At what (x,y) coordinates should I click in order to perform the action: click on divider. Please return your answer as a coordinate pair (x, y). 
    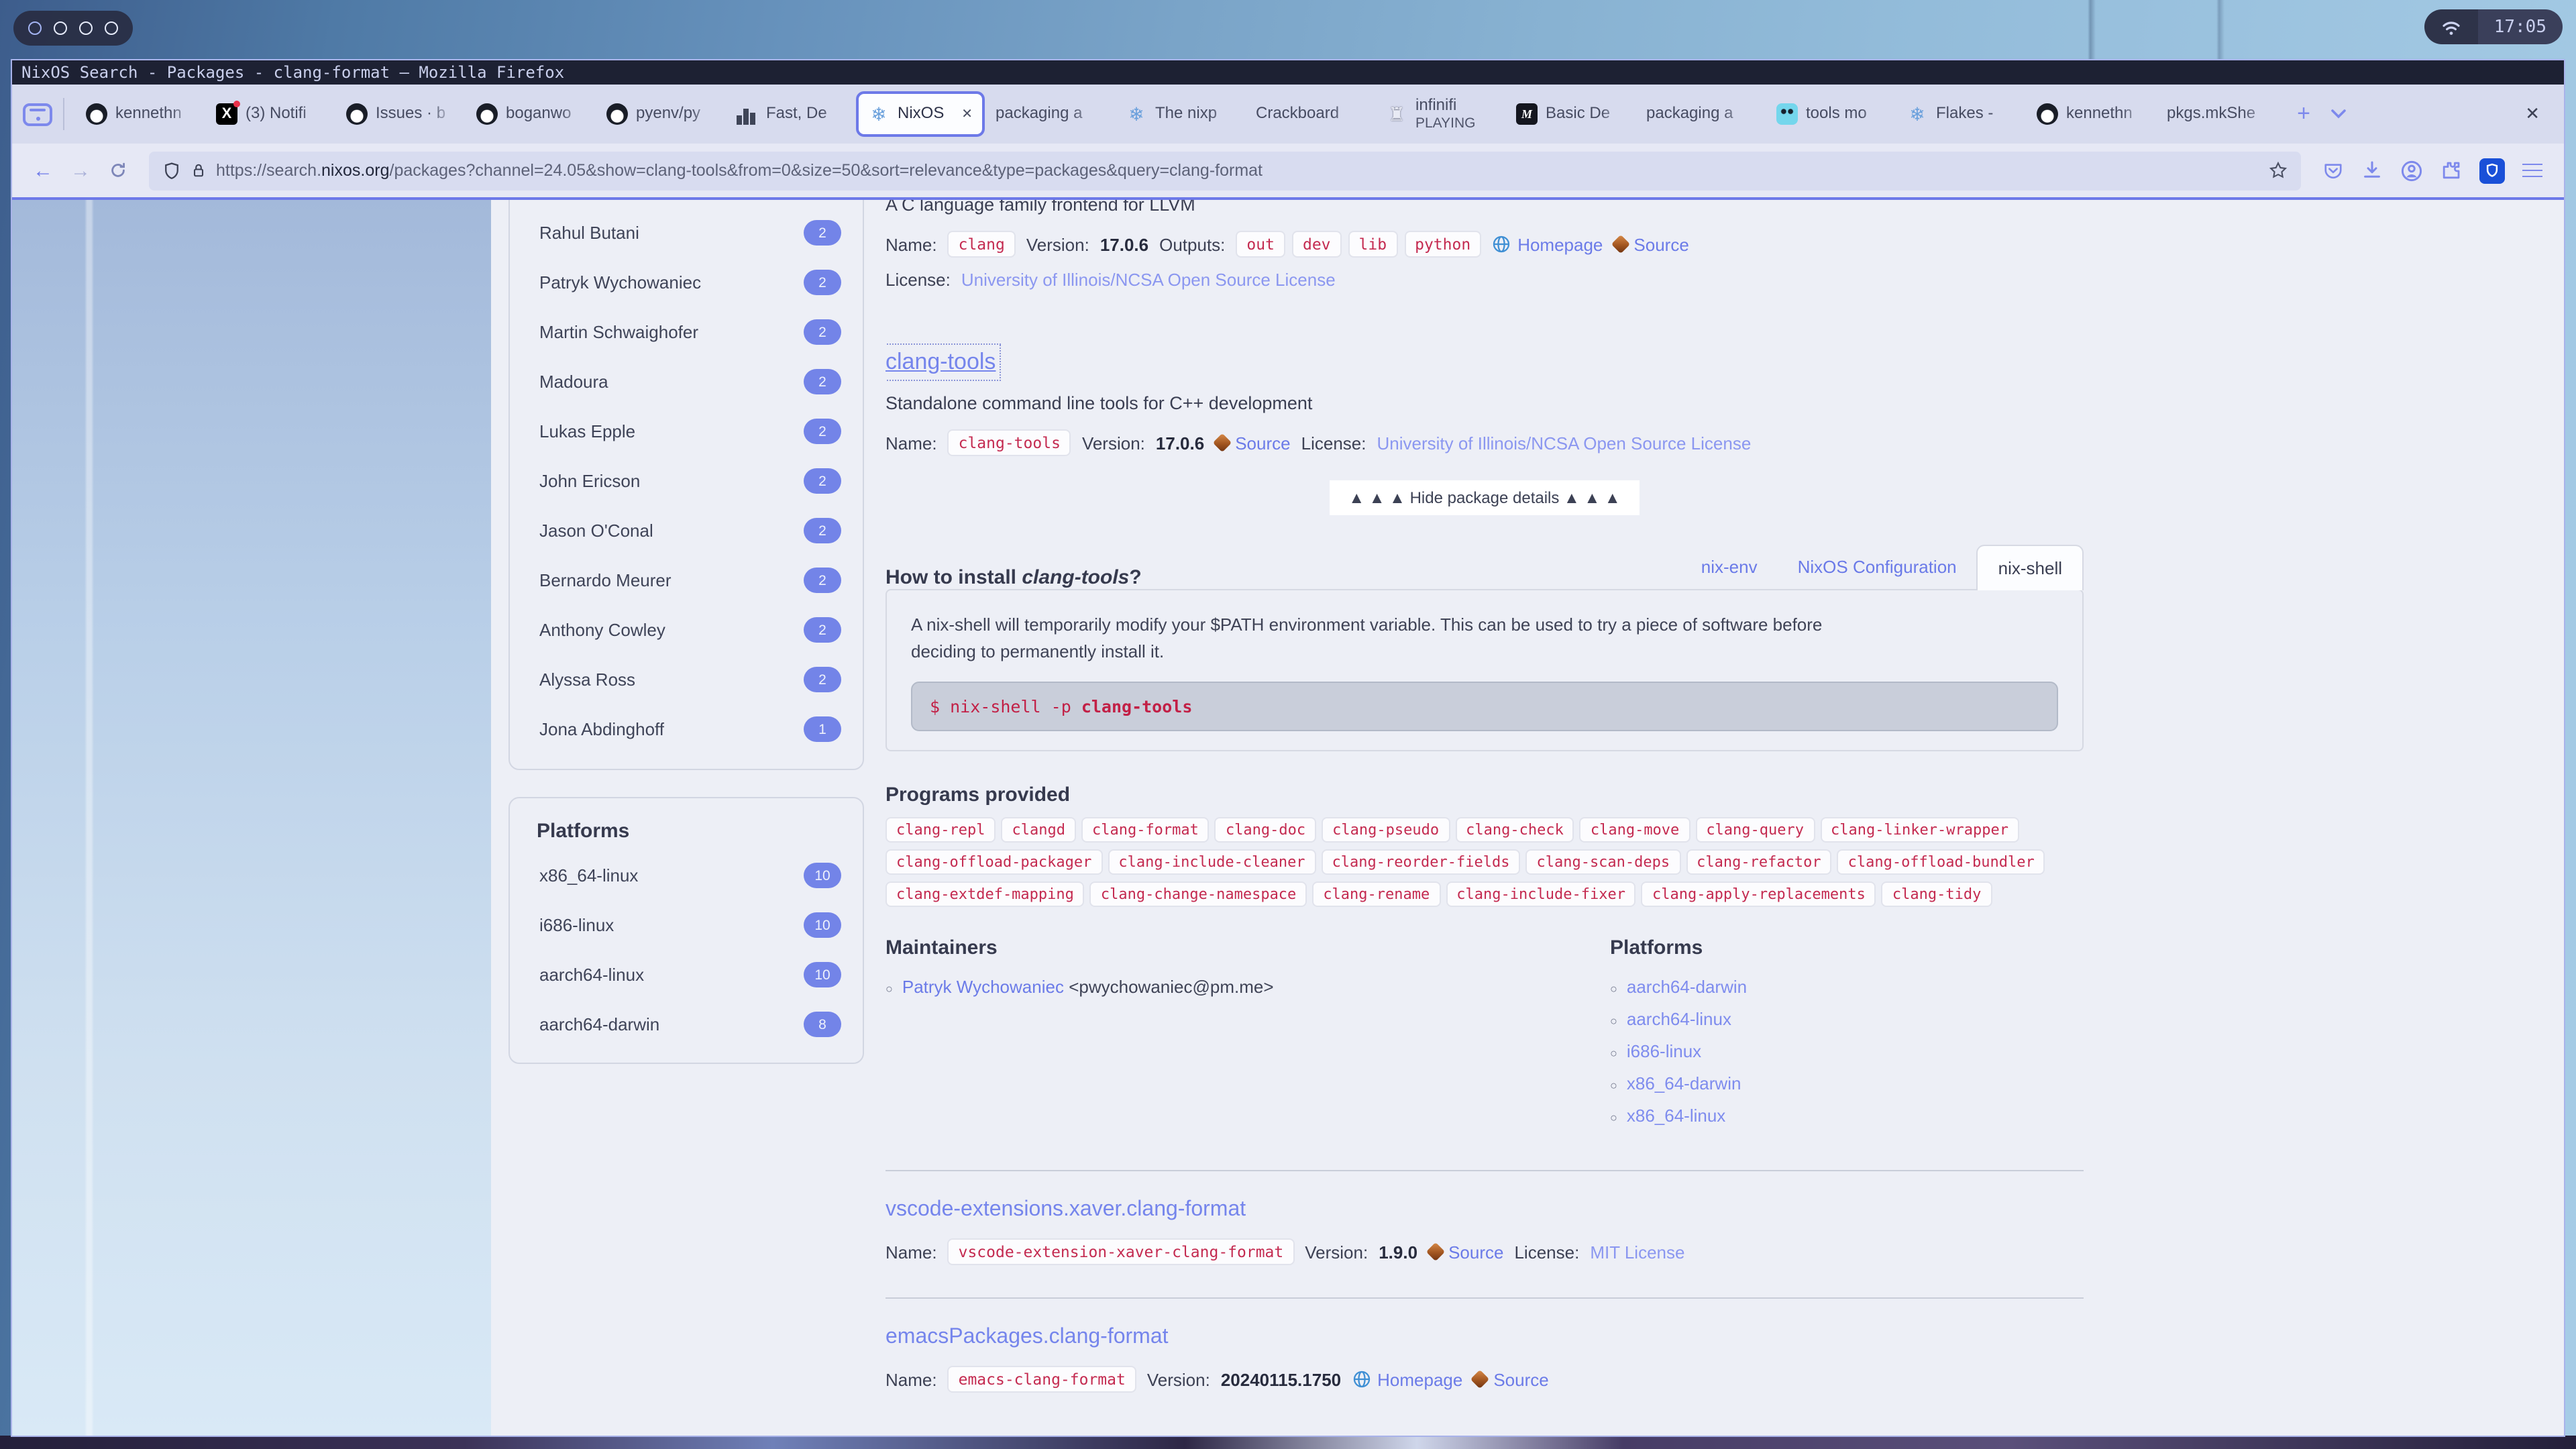
    Looking at the image, I should click on (63, 114).